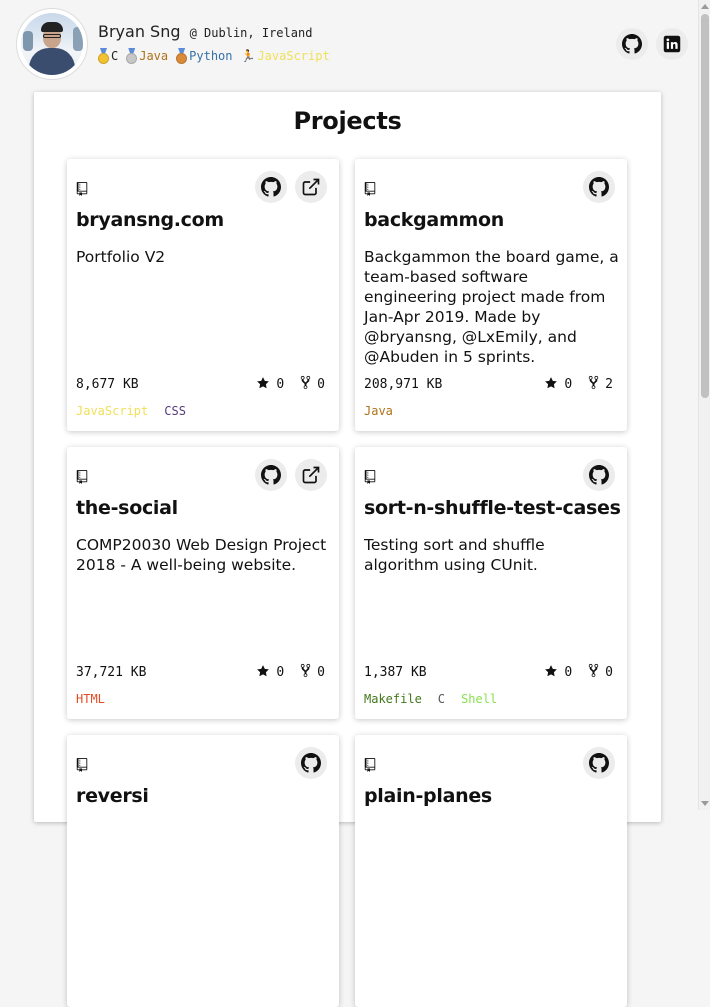 The image size is (710, 1007). I want to click on skills-list: C Java Python 🏃 JavaScript, so click(214, 56).